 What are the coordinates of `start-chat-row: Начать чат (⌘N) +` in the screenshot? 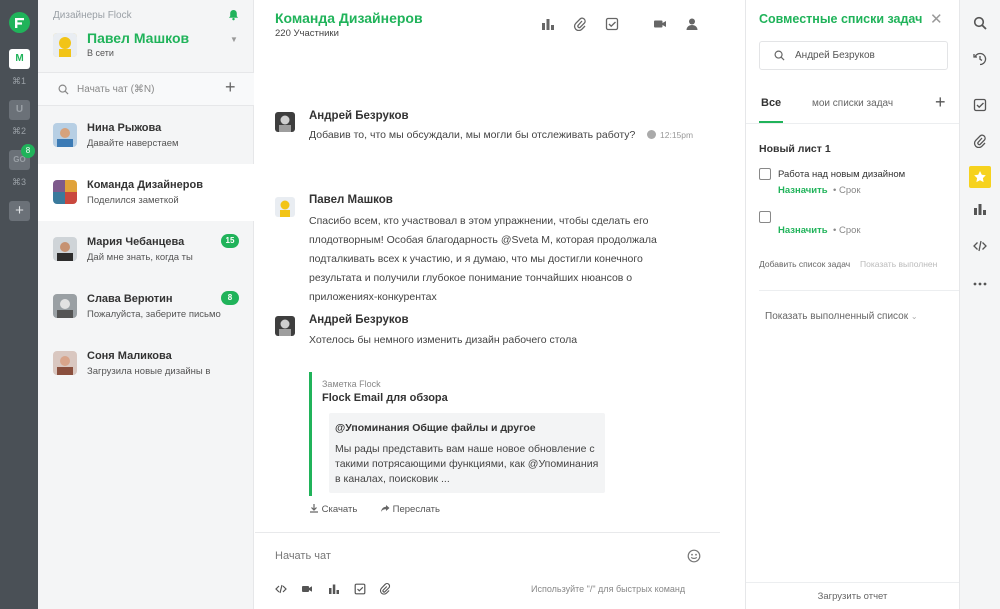 It's located at (146, 89).